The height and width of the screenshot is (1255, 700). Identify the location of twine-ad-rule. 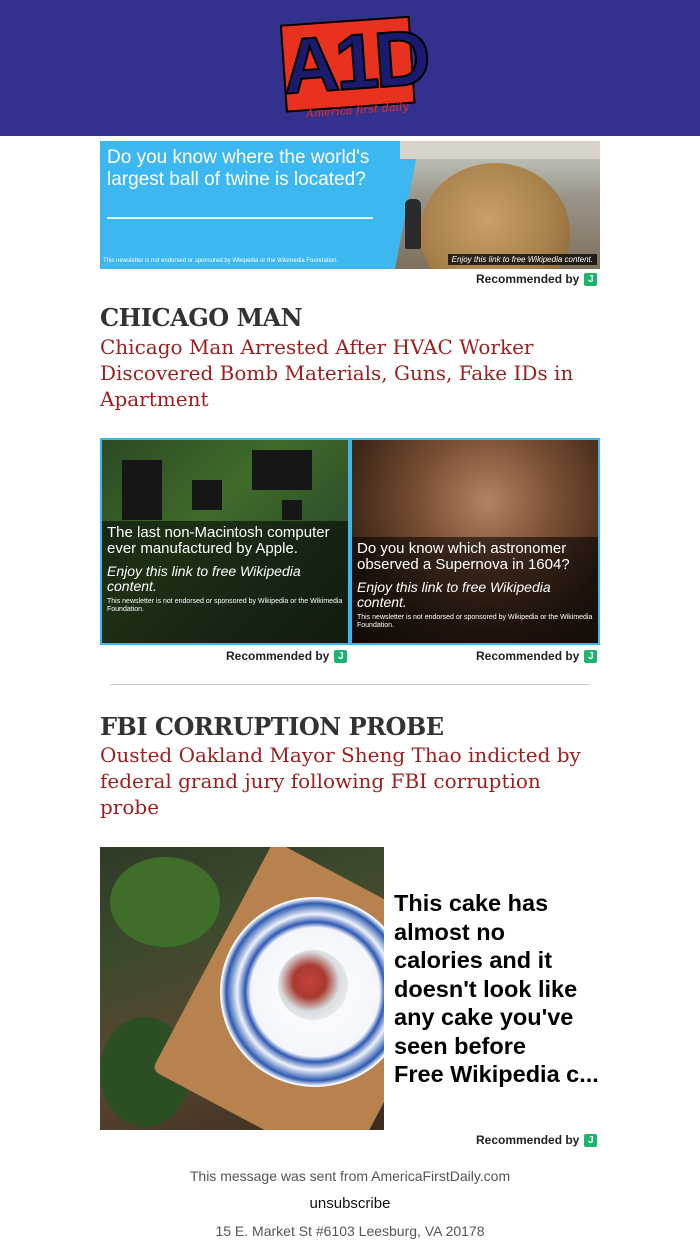
(240, 218).